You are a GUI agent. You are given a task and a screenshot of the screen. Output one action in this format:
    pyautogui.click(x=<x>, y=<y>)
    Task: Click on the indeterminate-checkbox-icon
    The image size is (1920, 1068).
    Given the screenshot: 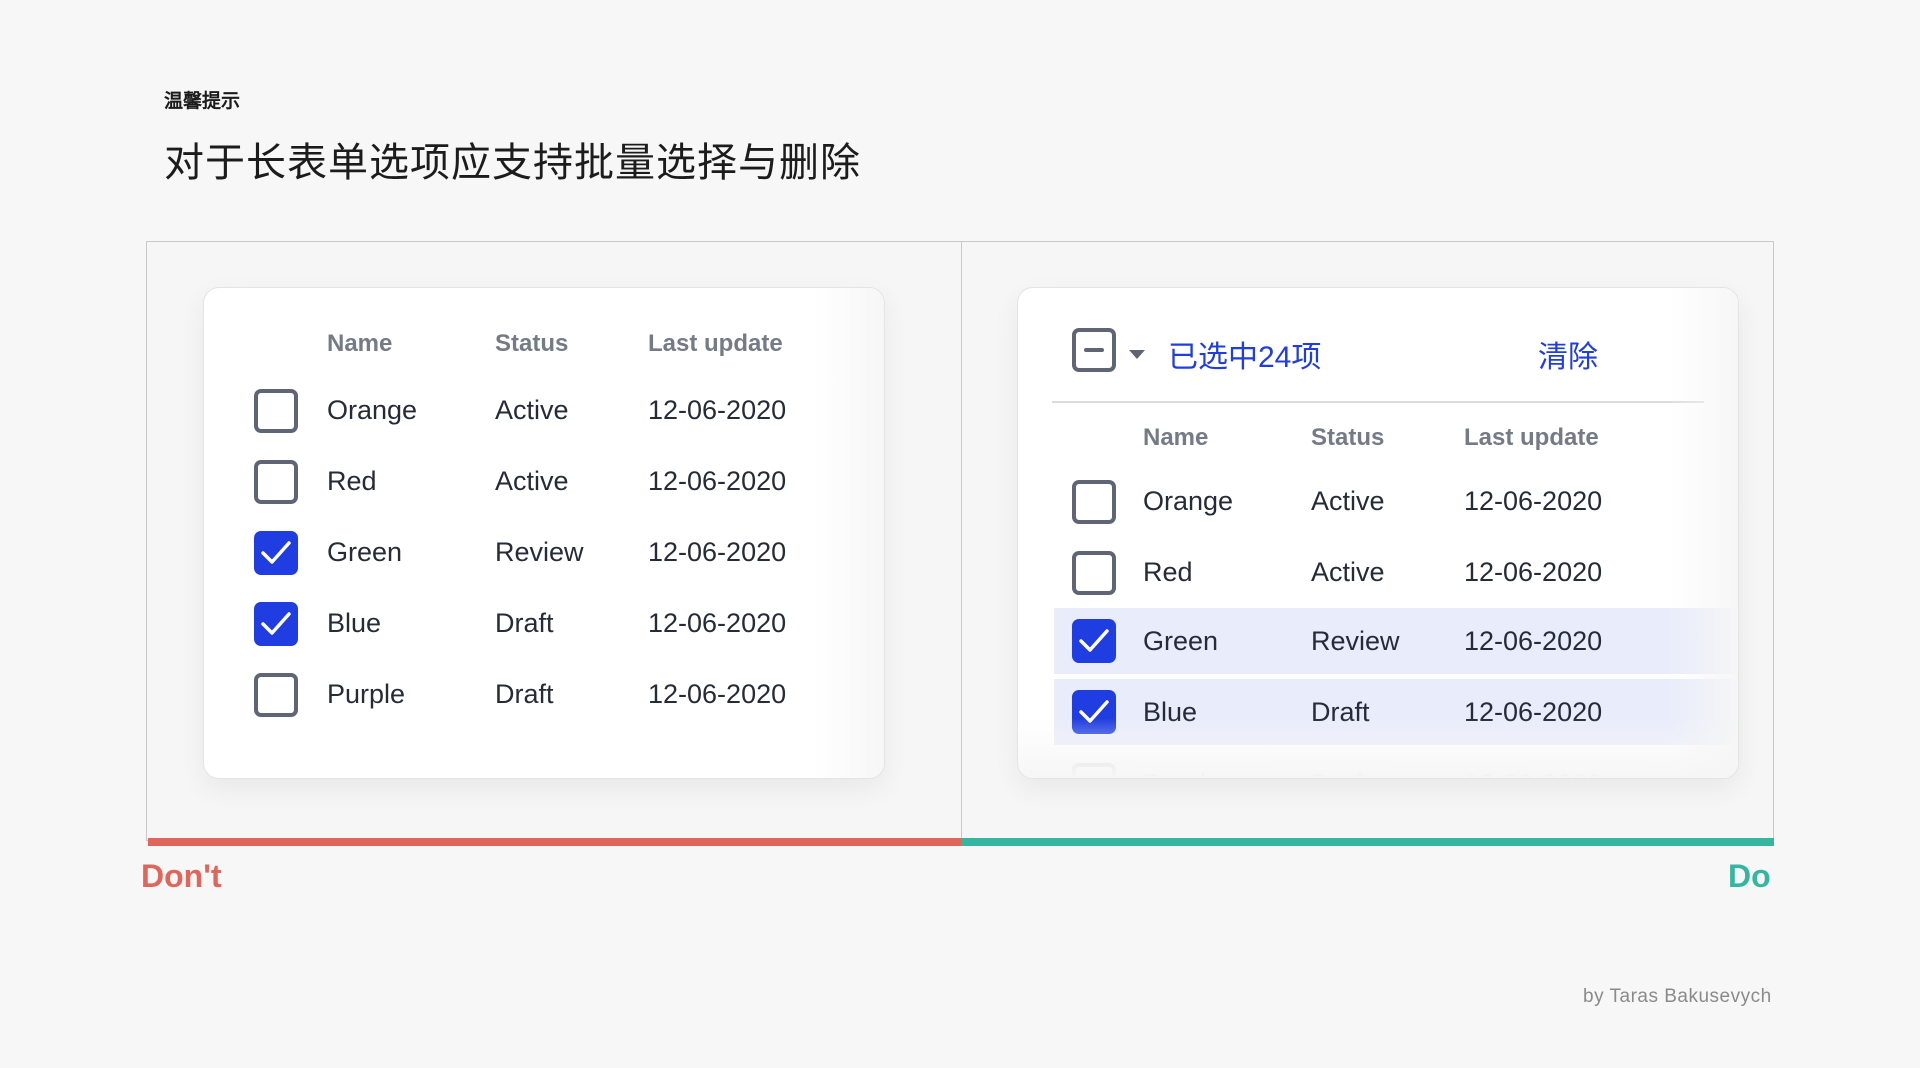 What is the action you would take?
    pyautogui.click(x=1094, y=350)
    